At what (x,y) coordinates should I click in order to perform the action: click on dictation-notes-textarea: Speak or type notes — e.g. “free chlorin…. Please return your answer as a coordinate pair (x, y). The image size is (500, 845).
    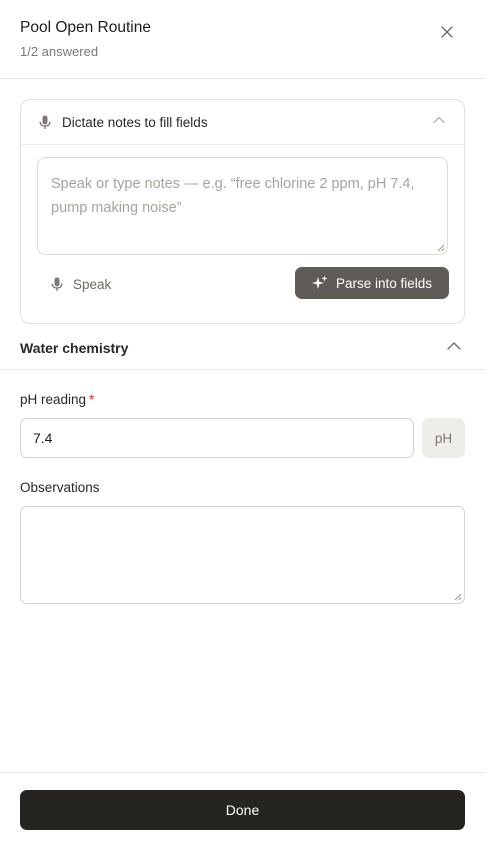
    Looking at the image, I should click on (242, 206).